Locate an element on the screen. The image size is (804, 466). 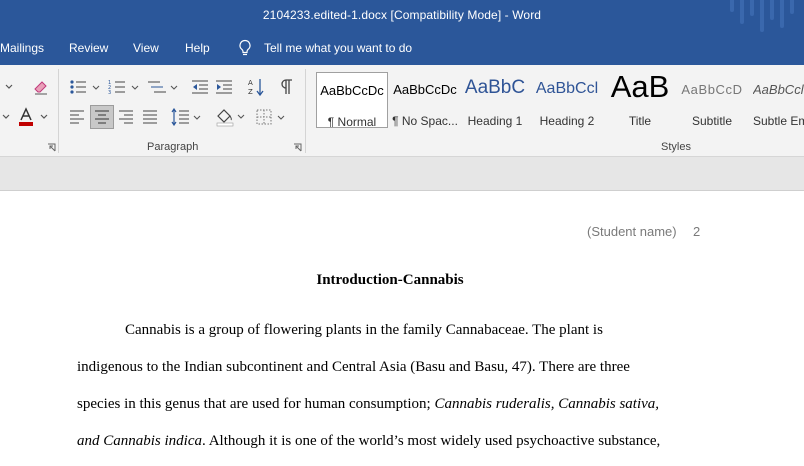
align-right-icon is located at coordinates (126, 117).